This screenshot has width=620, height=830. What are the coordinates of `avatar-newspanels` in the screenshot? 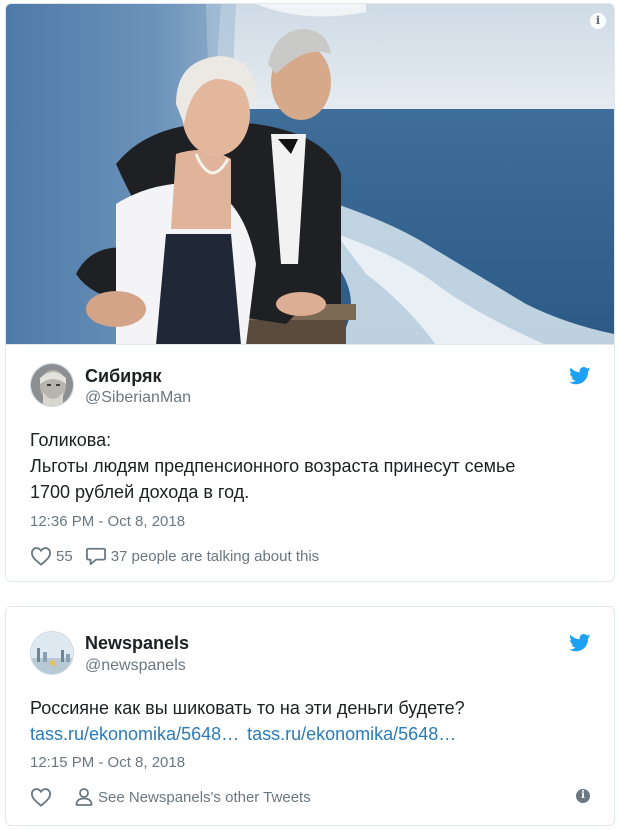 It's located at (52, 653).